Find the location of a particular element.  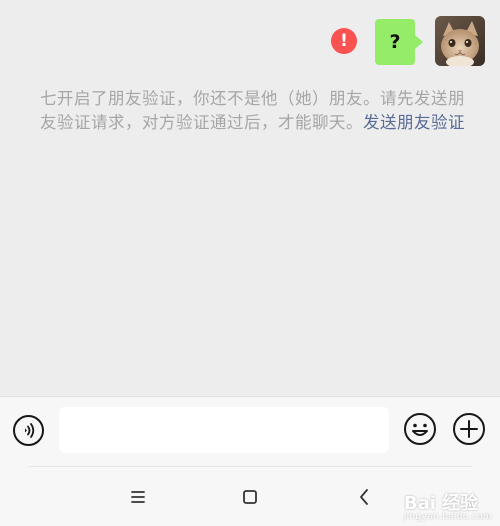

voice-button is located at coordinates (28, 430).